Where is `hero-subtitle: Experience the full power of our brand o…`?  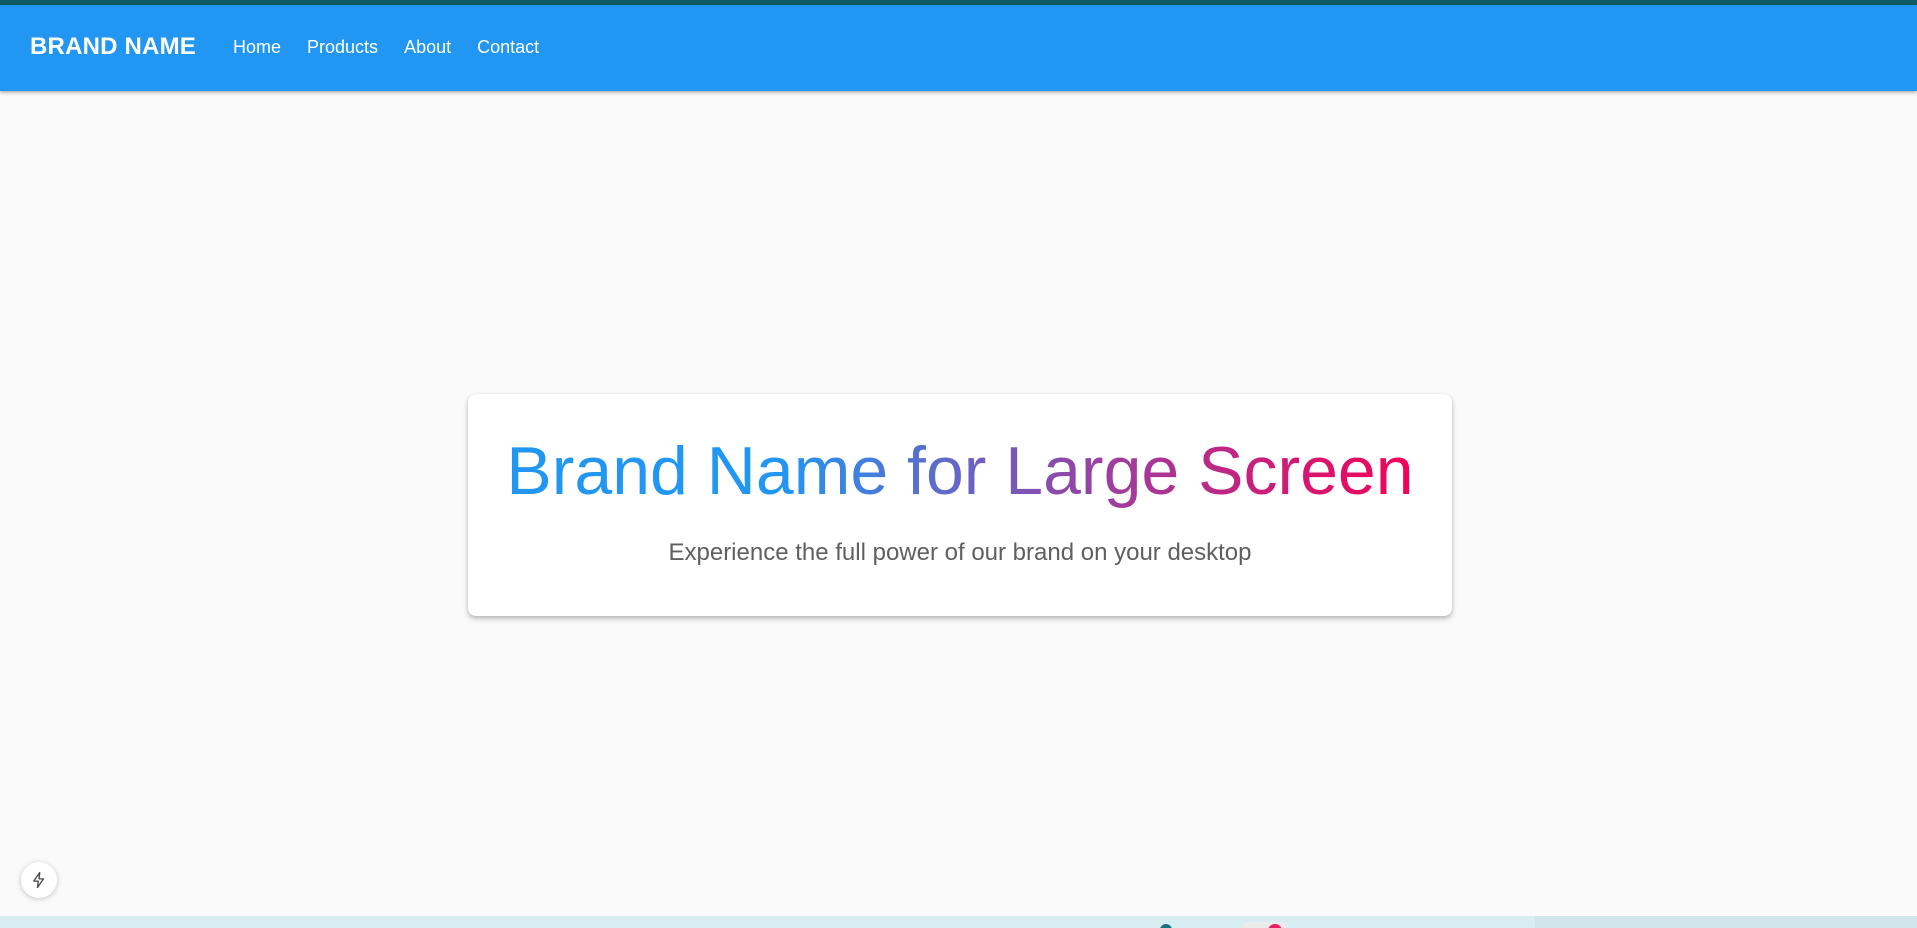 hero-subtitle: Experience the full power of our brand o… is located at coordinates (960, 552).